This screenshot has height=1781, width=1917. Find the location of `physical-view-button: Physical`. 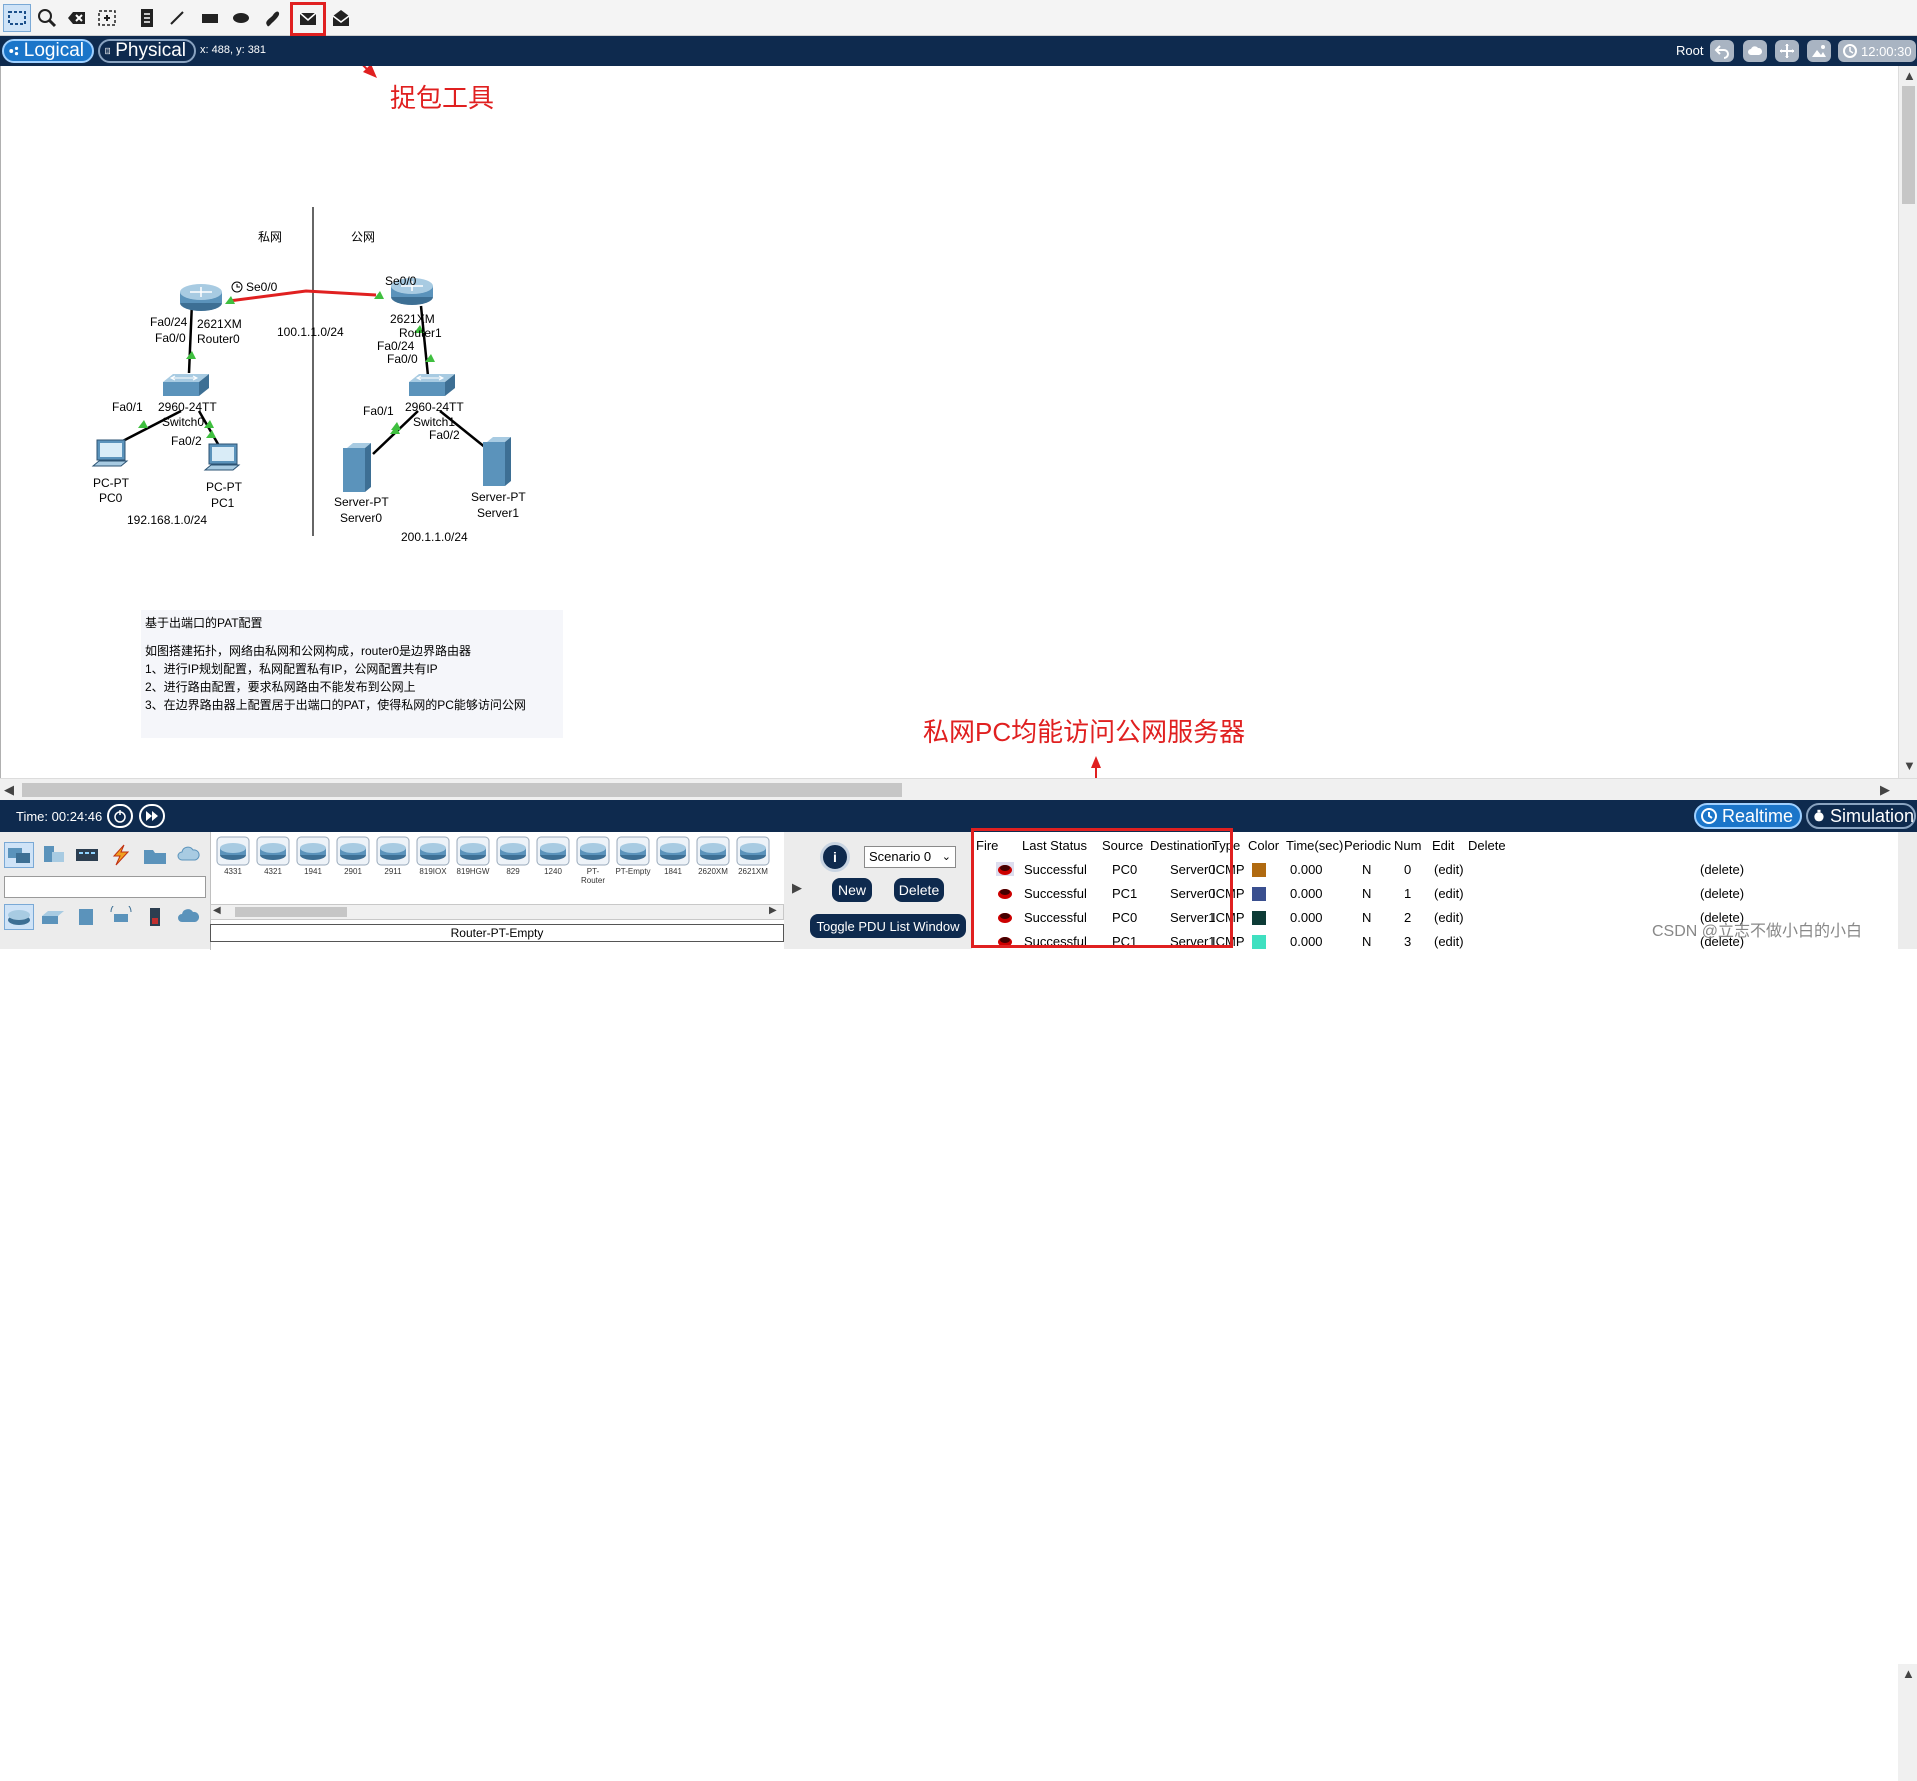

physical-view-button: Physical is located at coordinates (147, 51).